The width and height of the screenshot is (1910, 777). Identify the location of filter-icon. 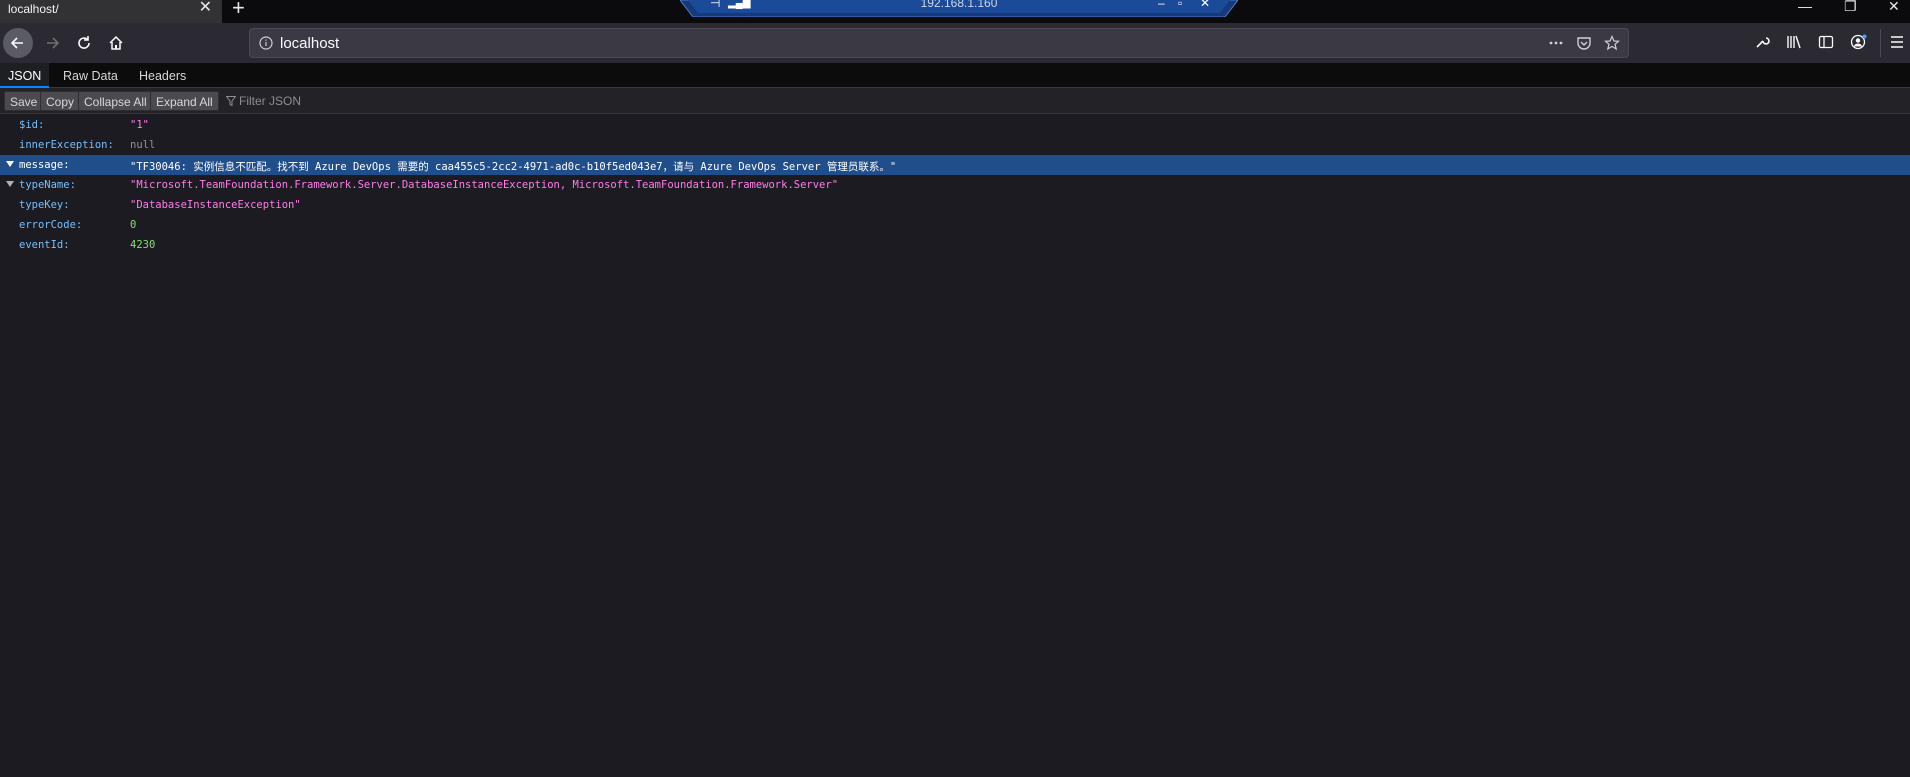
(231, 101).